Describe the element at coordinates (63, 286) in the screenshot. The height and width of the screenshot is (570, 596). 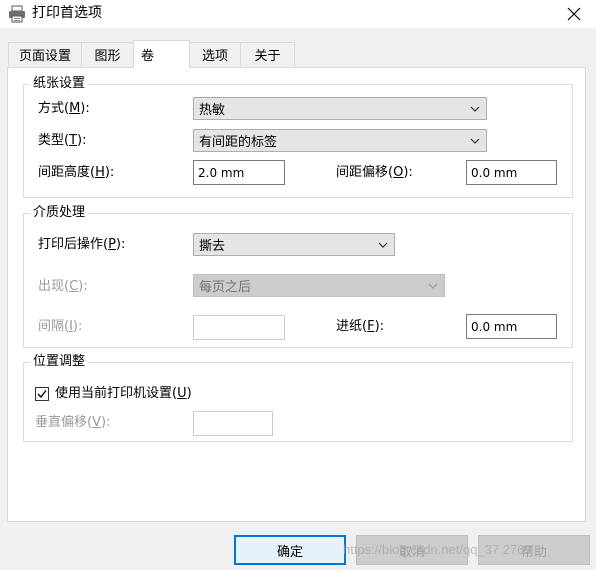
I see `occurrence-label: 出现(C):` at that location.